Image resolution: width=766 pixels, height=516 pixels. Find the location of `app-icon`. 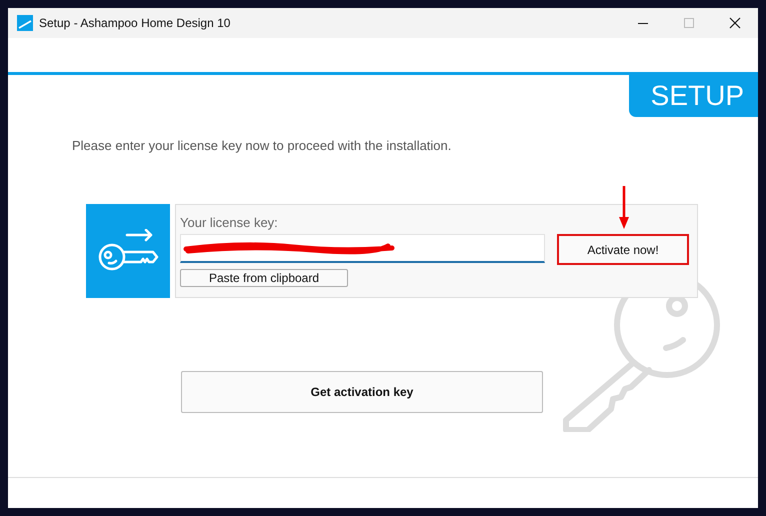

app-icon is located at coordinates (25, 23).